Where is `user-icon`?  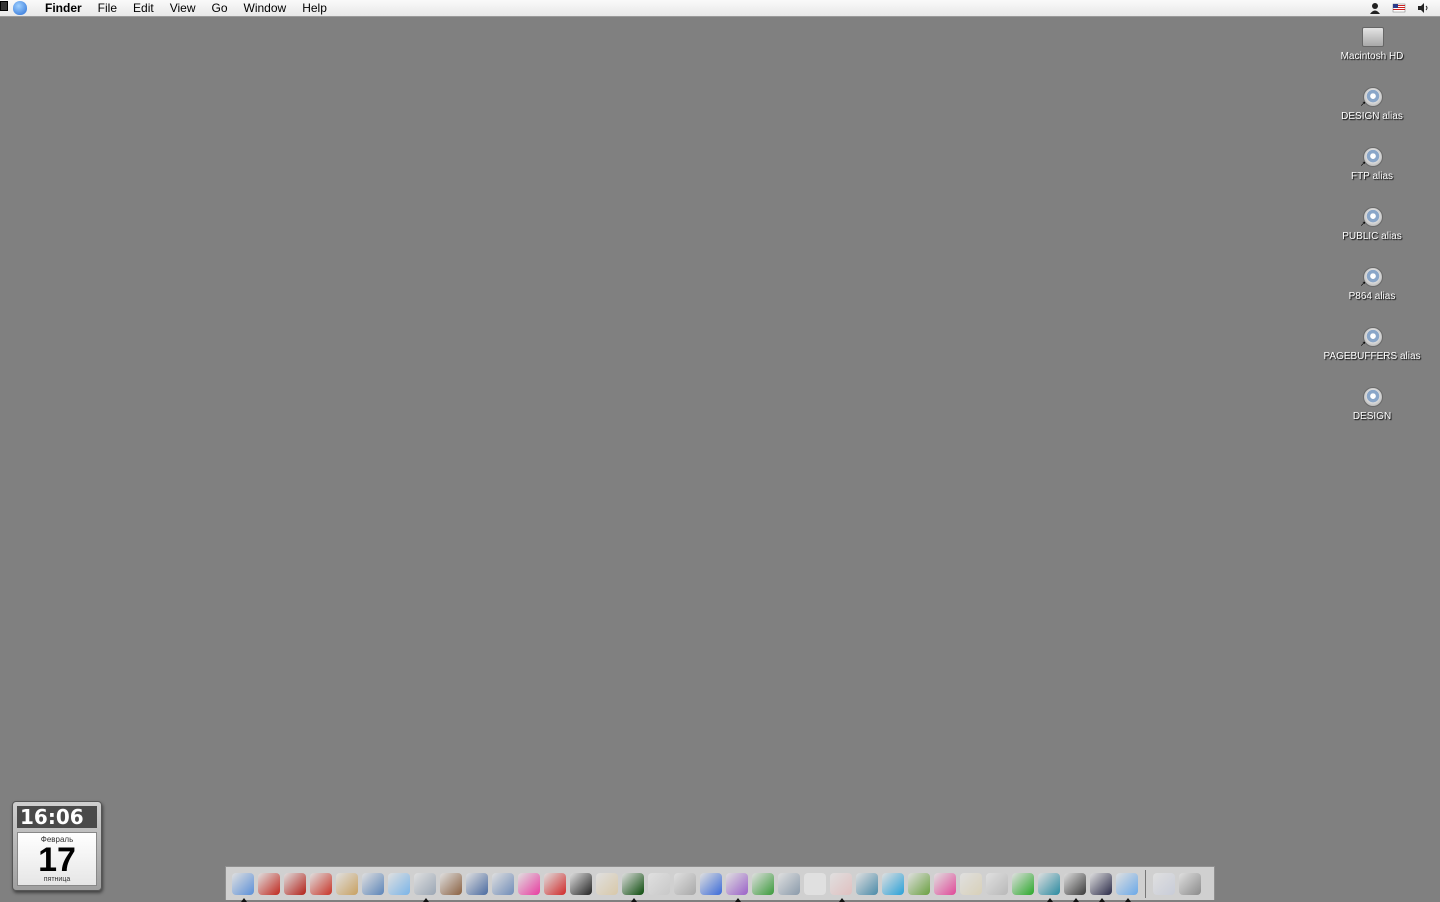
user-icon is located at coordinates (1375, 8).